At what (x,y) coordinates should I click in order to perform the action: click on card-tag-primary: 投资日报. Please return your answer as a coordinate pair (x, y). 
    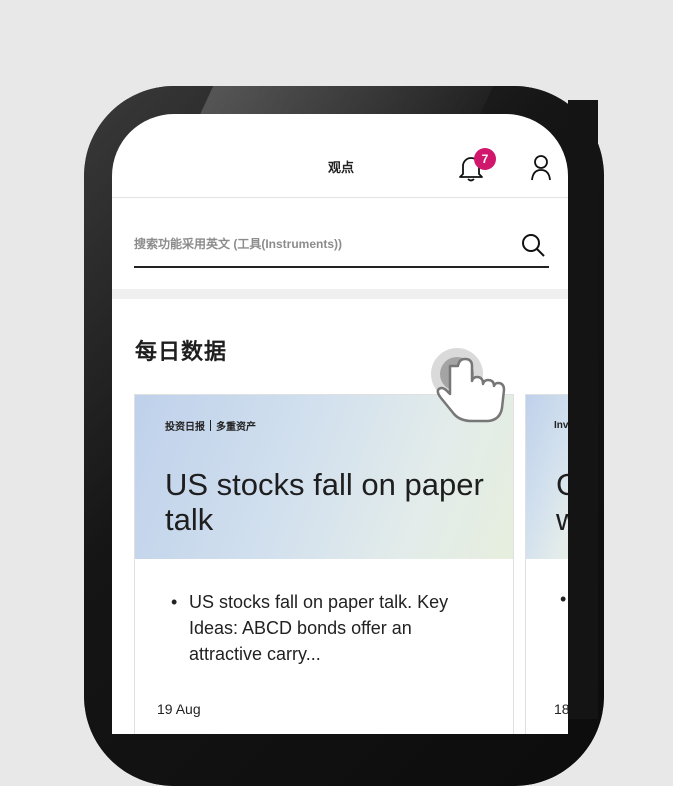
    Looking at the image, I should click on (185, 427).